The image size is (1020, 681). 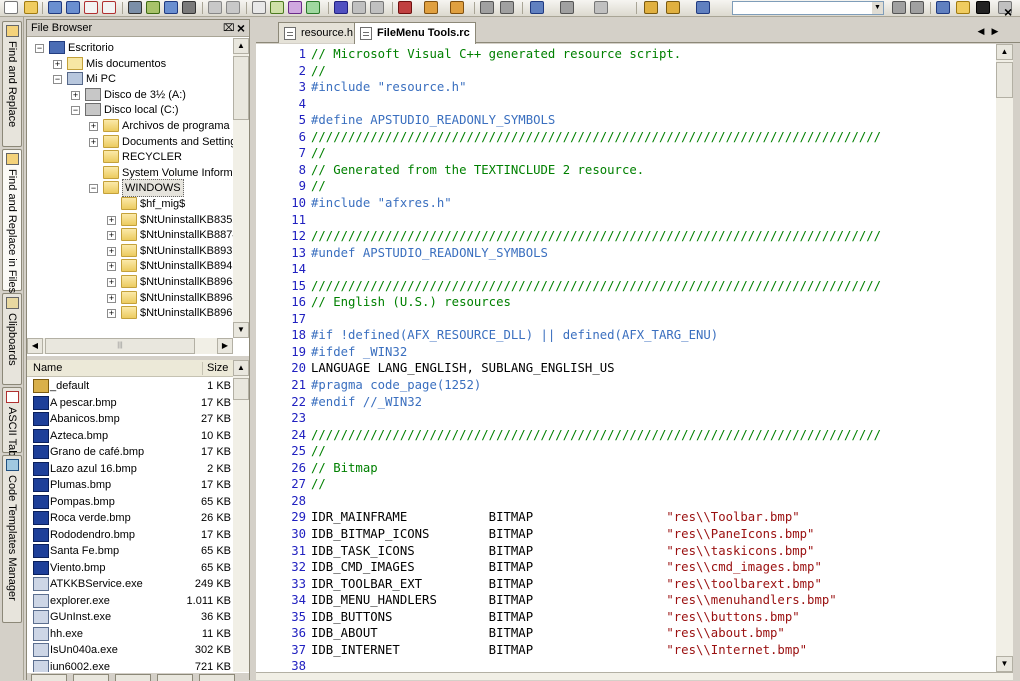 What do you see at coordinates (507, 7) in the screenshot?
I see `forward-icon` at bounding box center [507, 7].